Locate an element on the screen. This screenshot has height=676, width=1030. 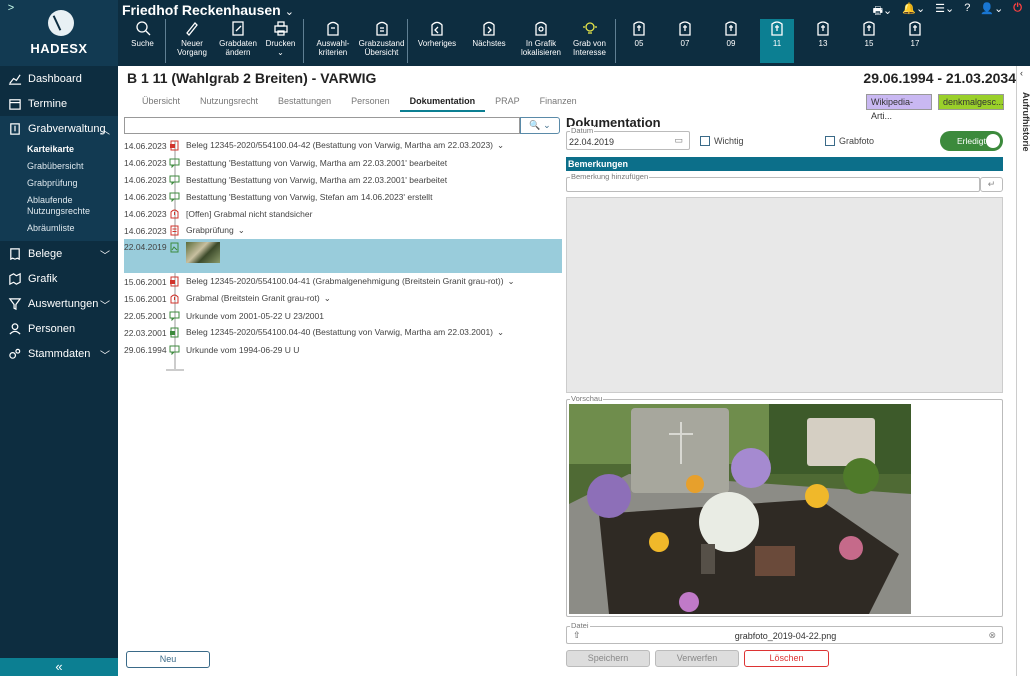
collapse-sidebar-icon: « is located at coordinates (59, 667).